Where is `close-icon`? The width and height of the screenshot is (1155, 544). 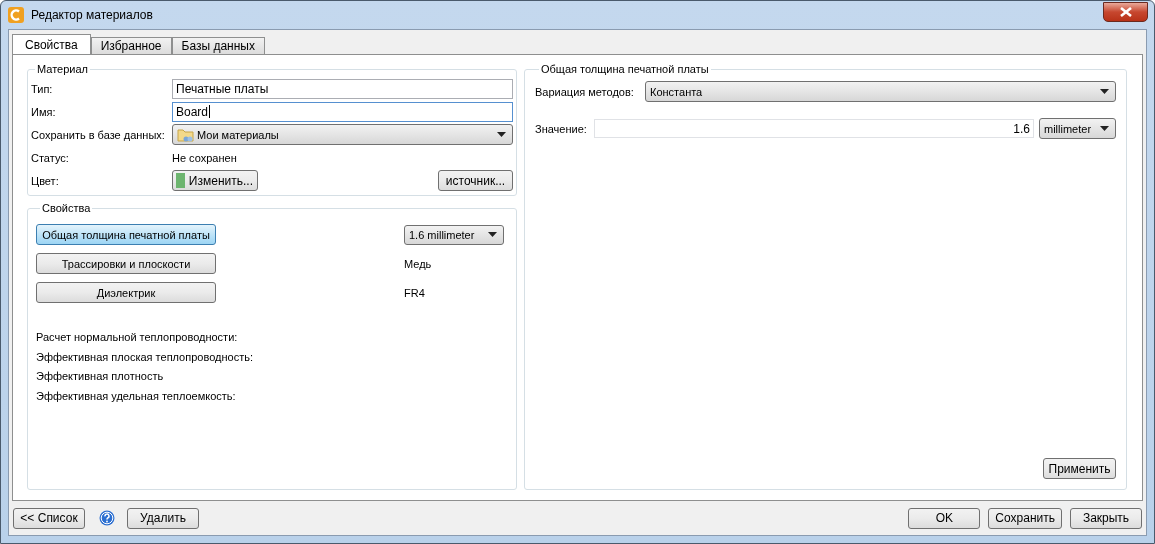 close-icon is located at coordinates (1125, 11).